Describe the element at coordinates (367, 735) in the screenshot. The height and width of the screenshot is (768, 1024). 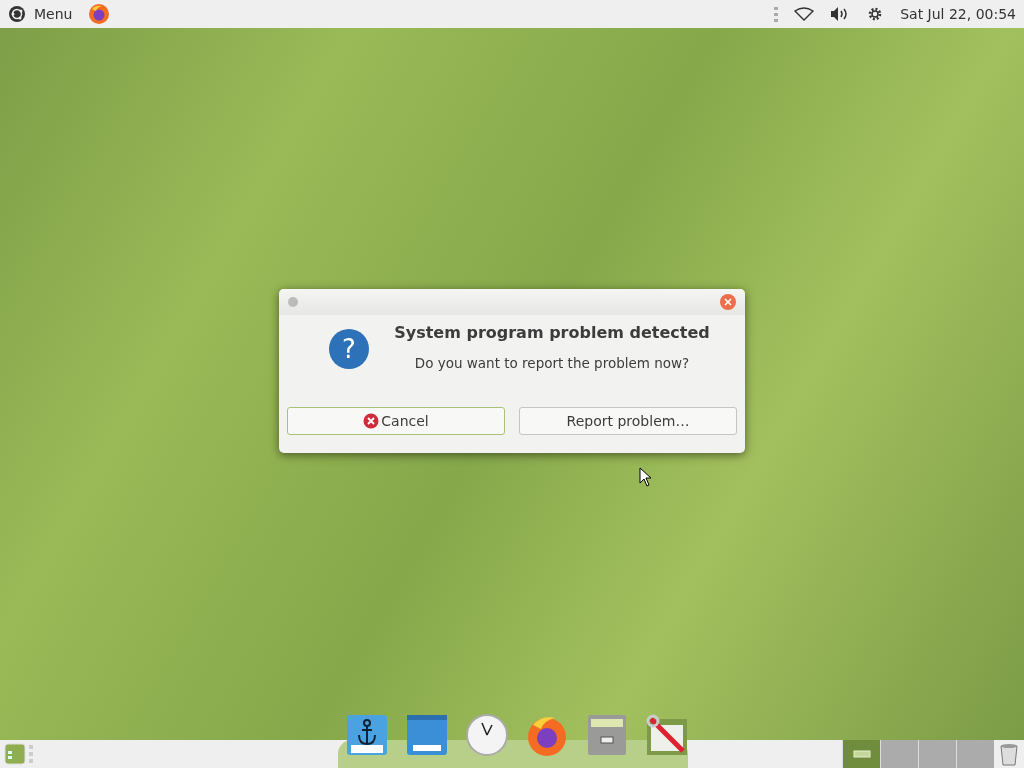
I see `anchor-icon` at that location.